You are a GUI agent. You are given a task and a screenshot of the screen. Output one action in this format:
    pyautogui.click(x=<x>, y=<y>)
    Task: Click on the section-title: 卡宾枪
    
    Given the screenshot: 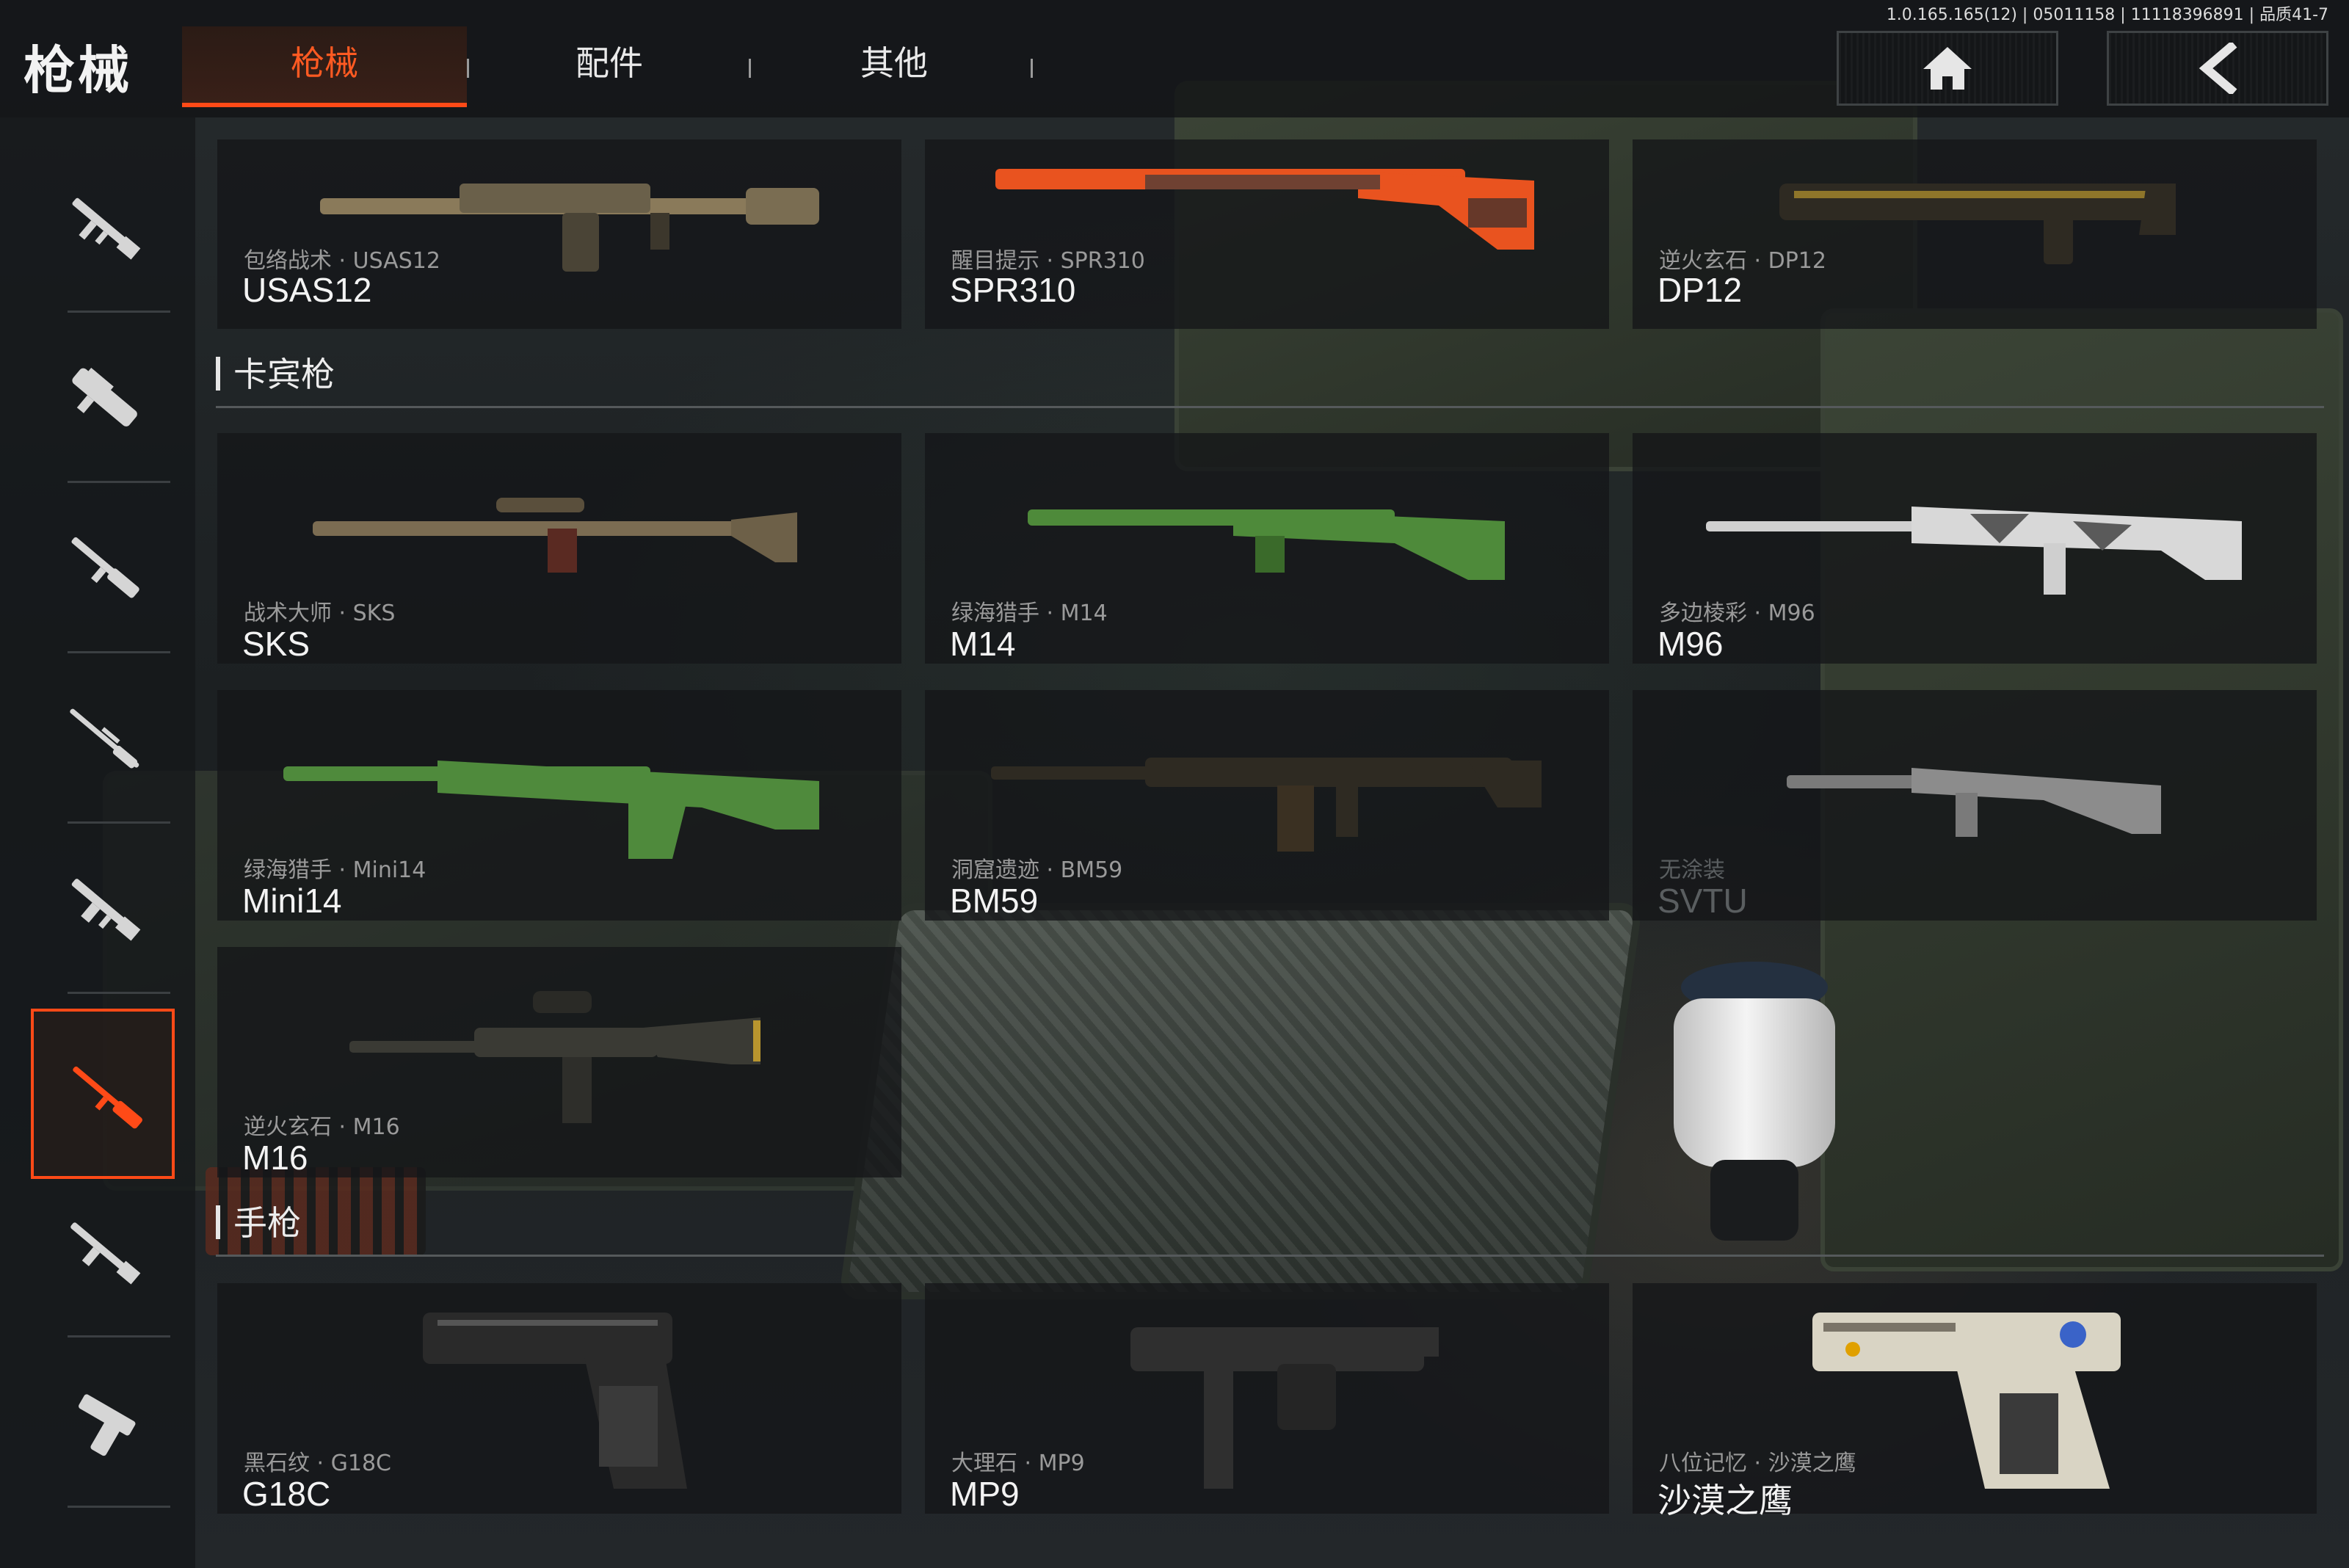 What is the action you would take?
    pyautogui.click(x=284, y=374)
    